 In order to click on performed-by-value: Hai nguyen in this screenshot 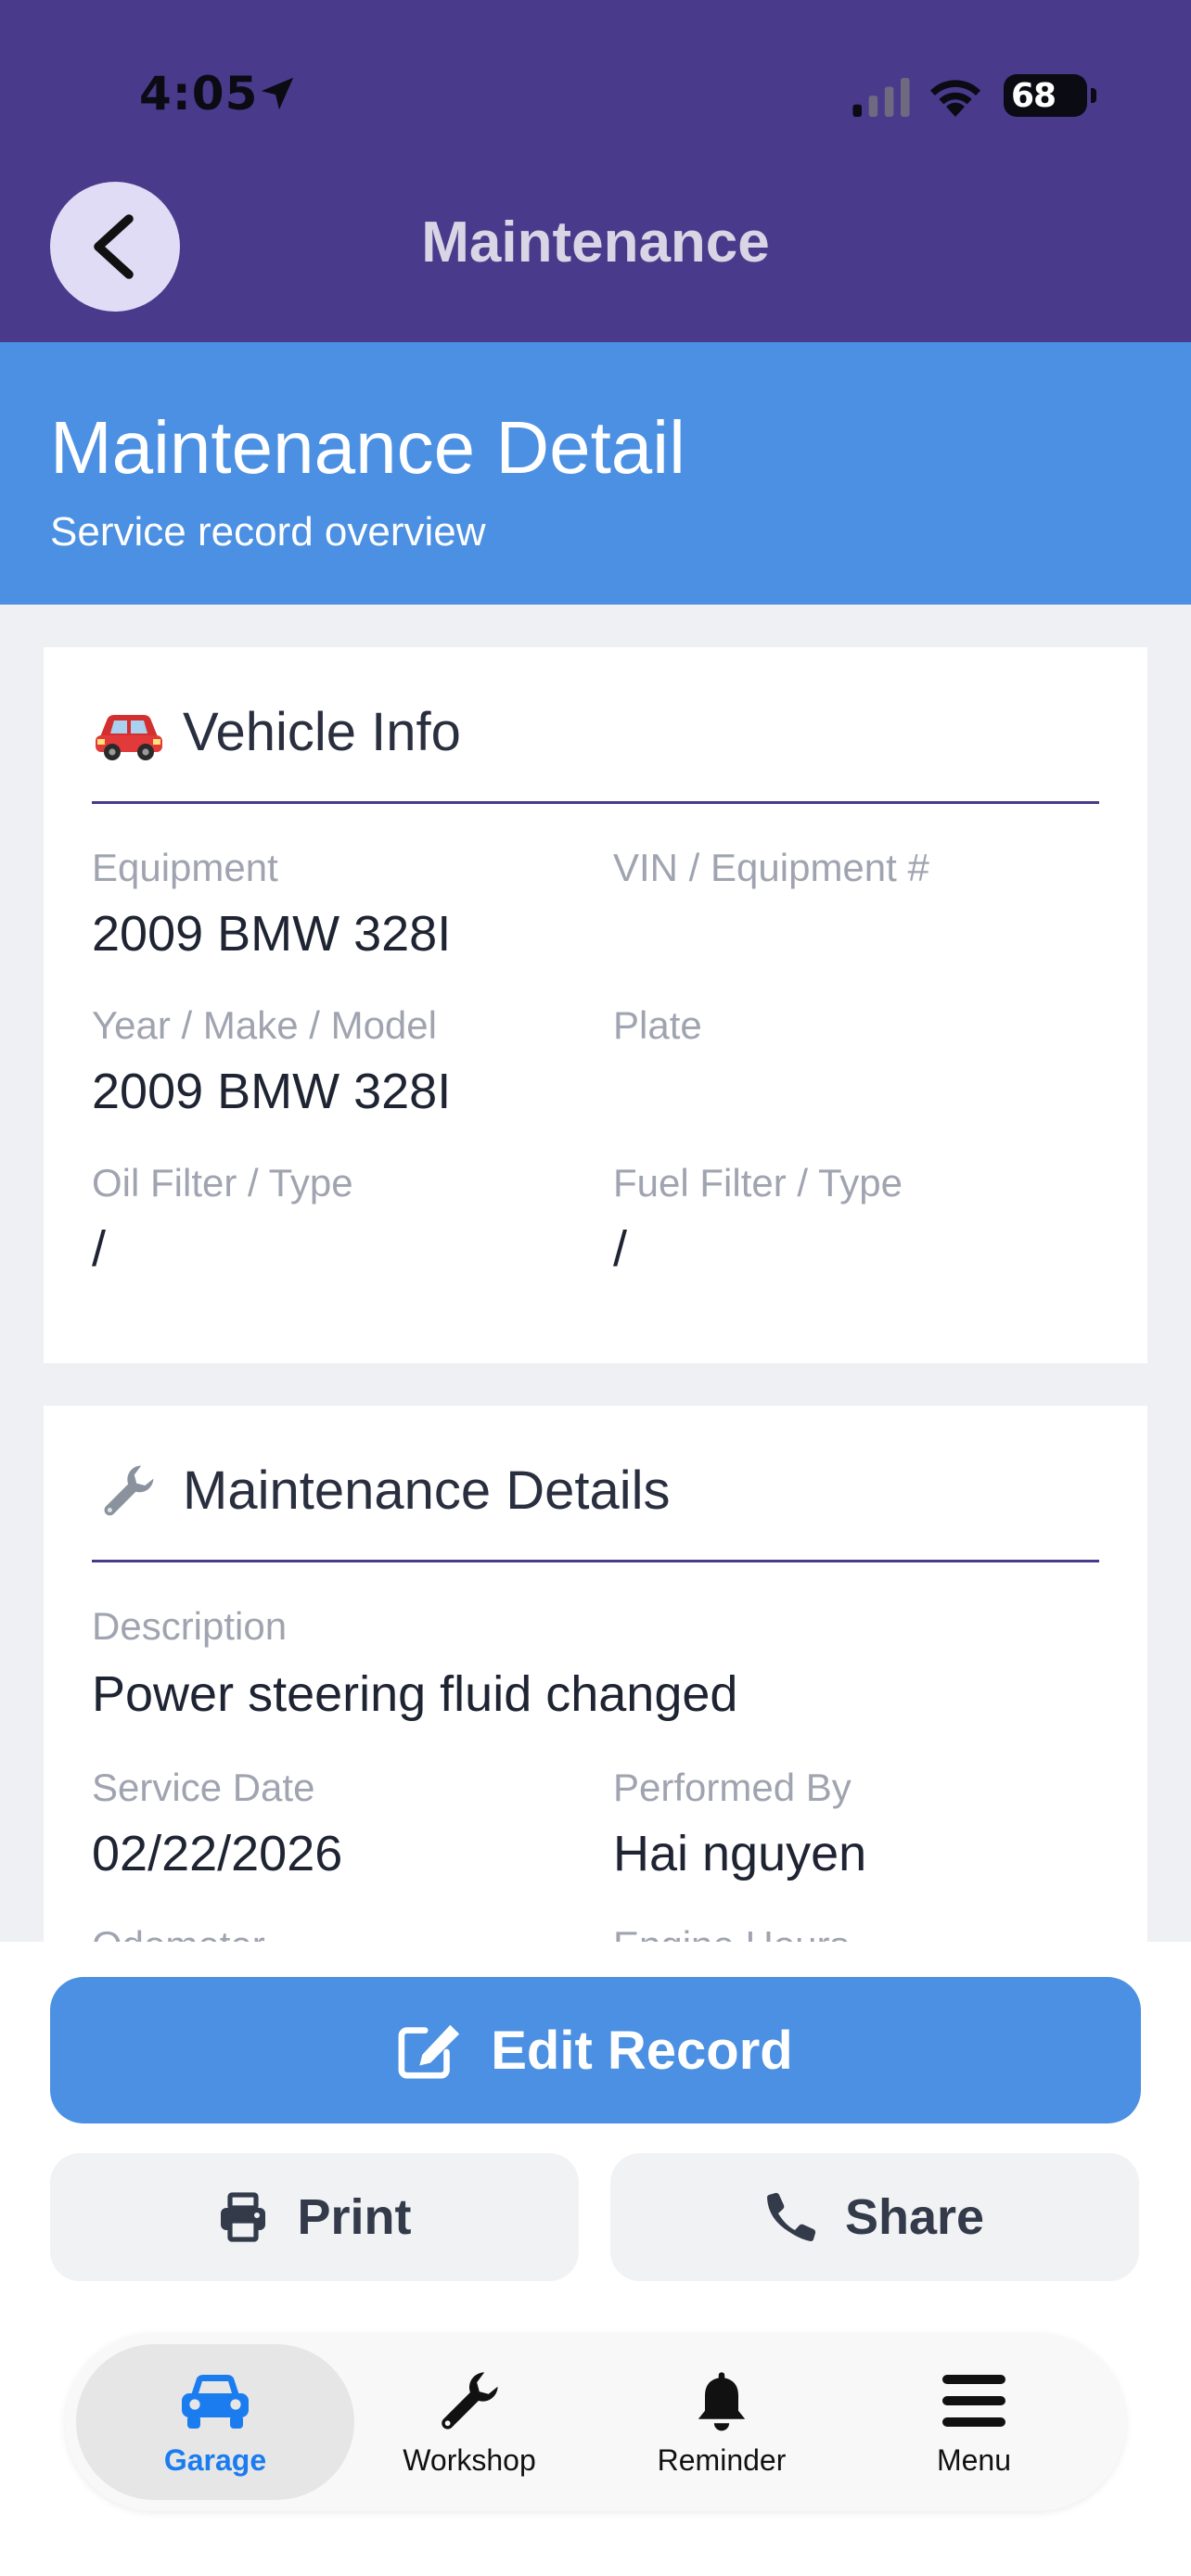, I will do `click(740, 1853)`.